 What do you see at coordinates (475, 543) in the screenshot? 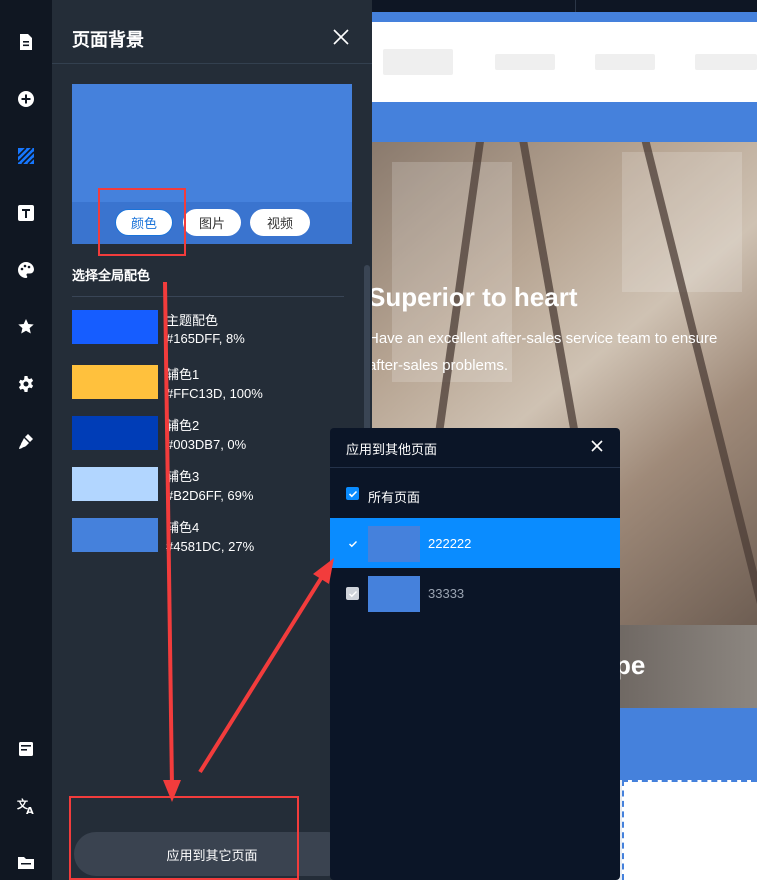
I see `page-row: 222222` at bounding box center [475, 543].